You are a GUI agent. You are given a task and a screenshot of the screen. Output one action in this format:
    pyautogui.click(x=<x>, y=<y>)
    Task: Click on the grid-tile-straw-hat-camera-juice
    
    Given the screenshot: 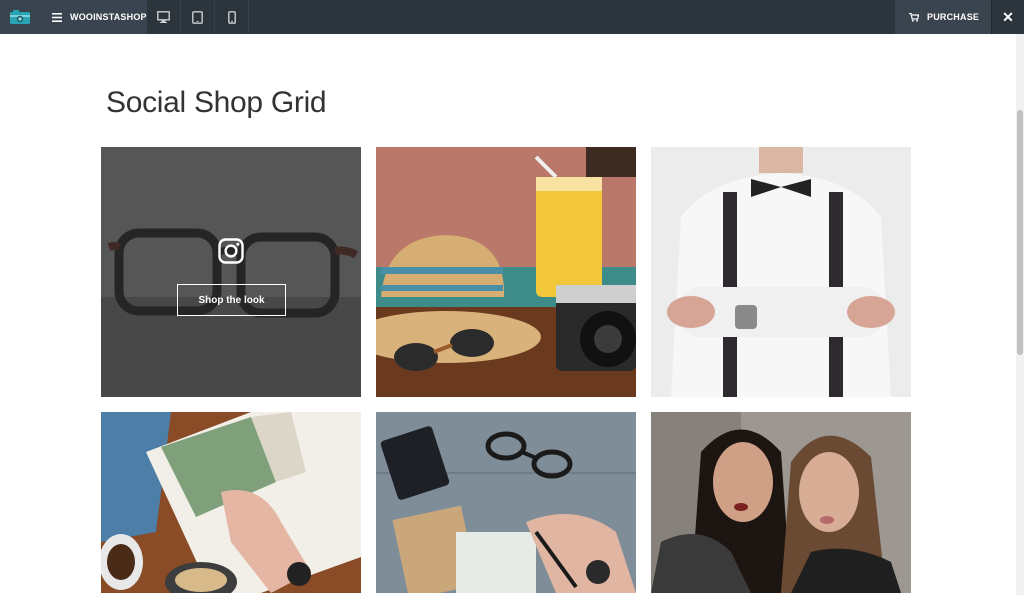 What is the action you would take?
    pyautogui.click(x=506, y=272)
    